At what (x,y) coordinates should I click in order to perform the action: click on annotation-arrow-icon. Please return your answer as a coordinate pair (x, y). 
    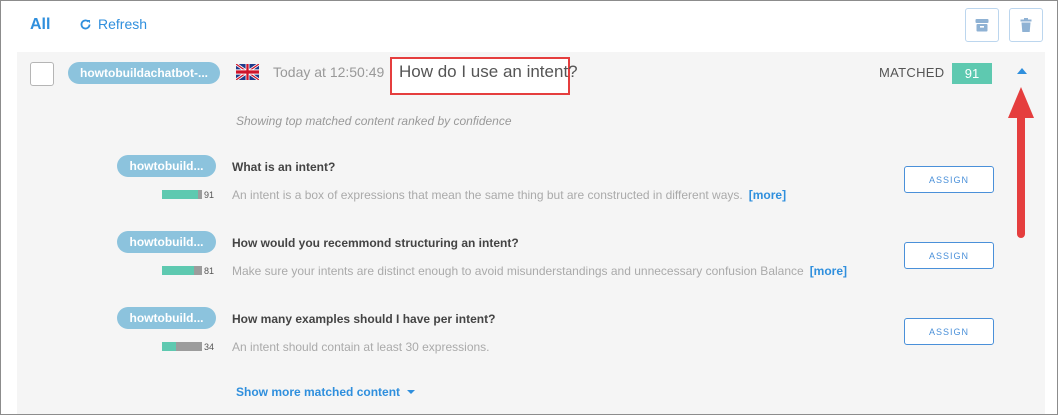
    Looking at the image, I should click on (1021, 162).